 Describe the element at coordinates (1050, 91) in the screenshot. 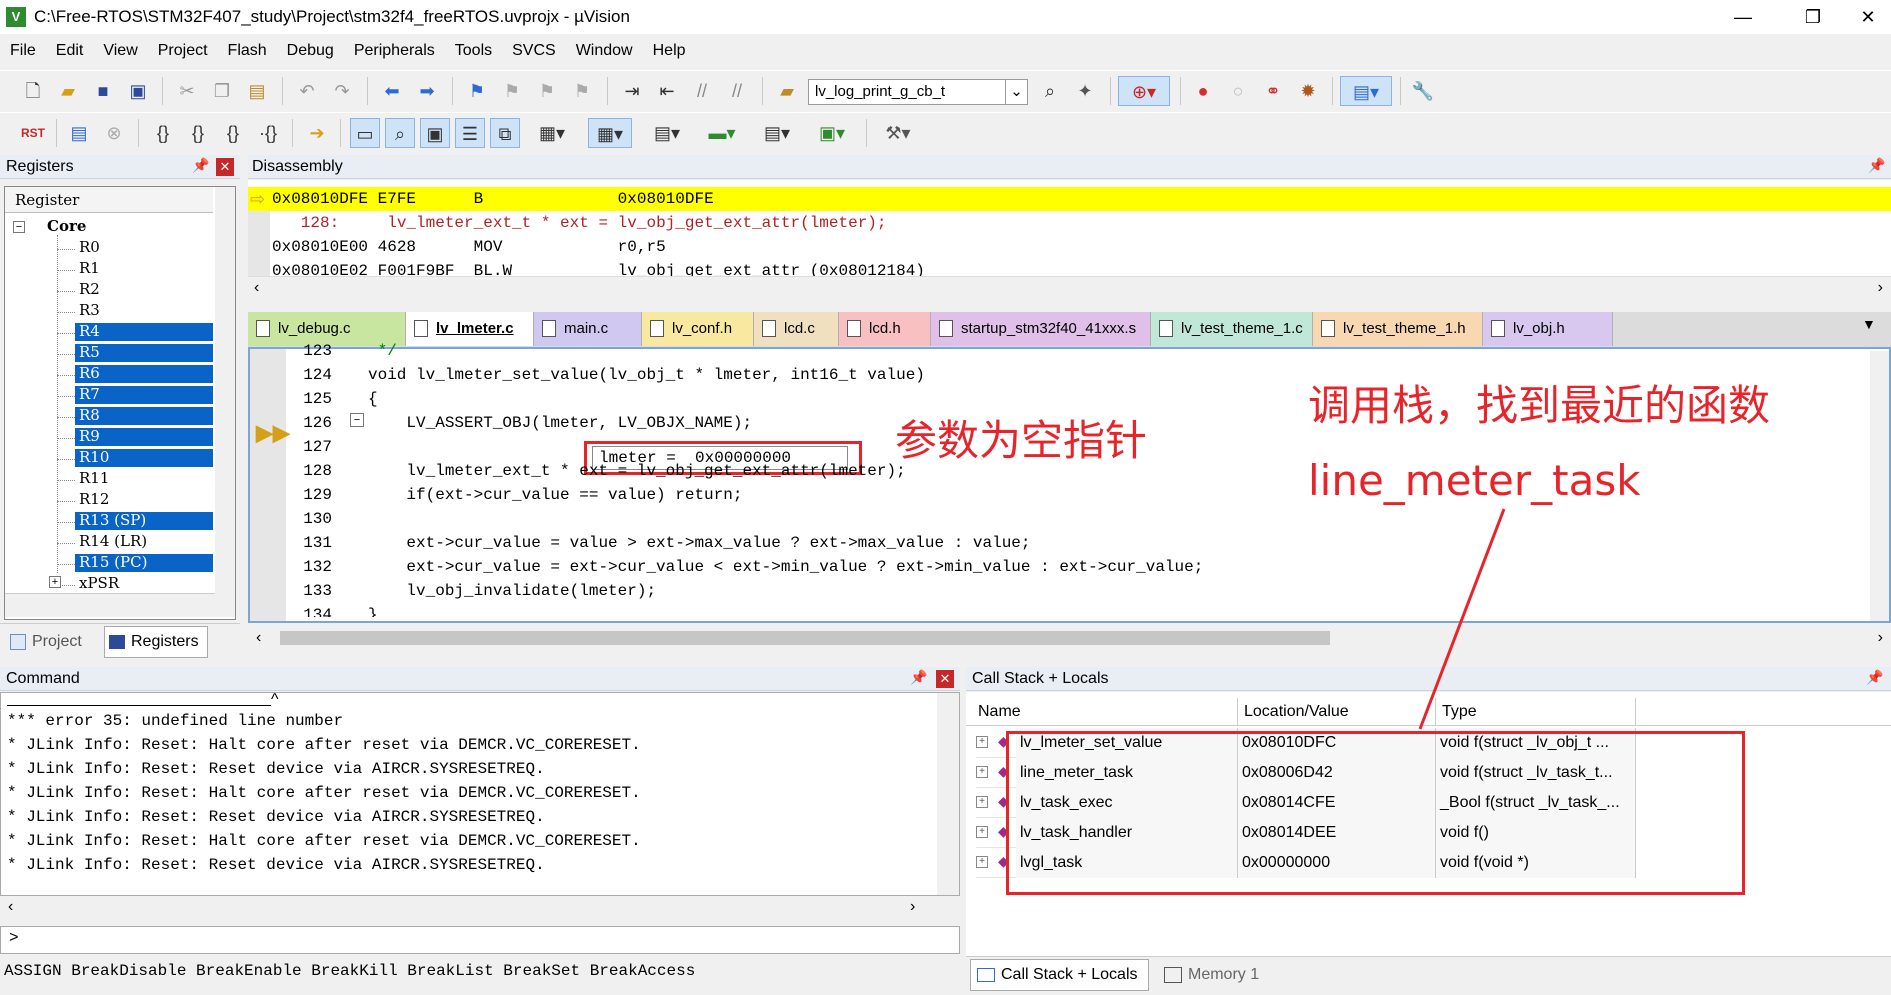

I see `find-icon: ⌕` at that location.